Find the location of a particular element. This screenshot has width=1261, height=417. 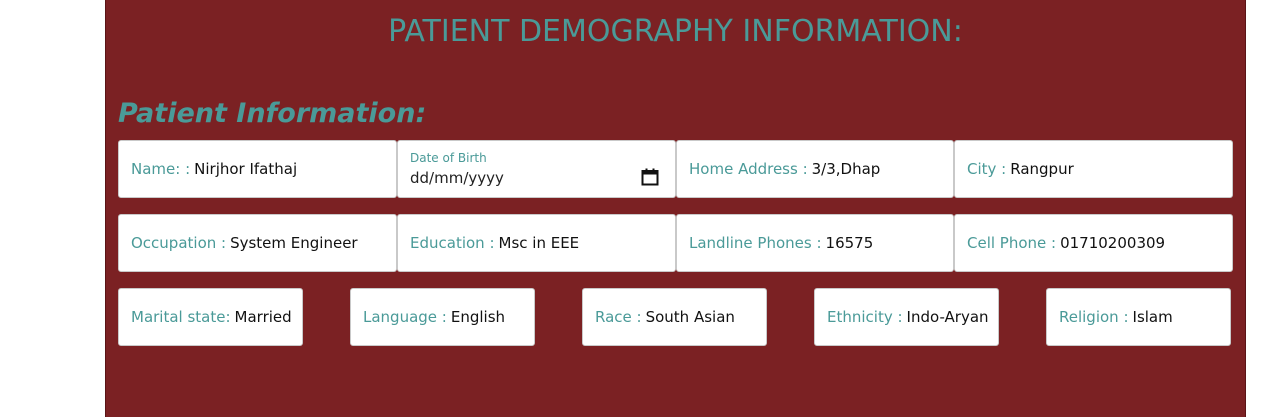

ethnicity-field: Ethnicity : Indo-Aryan is located at coordinates (906, 317).